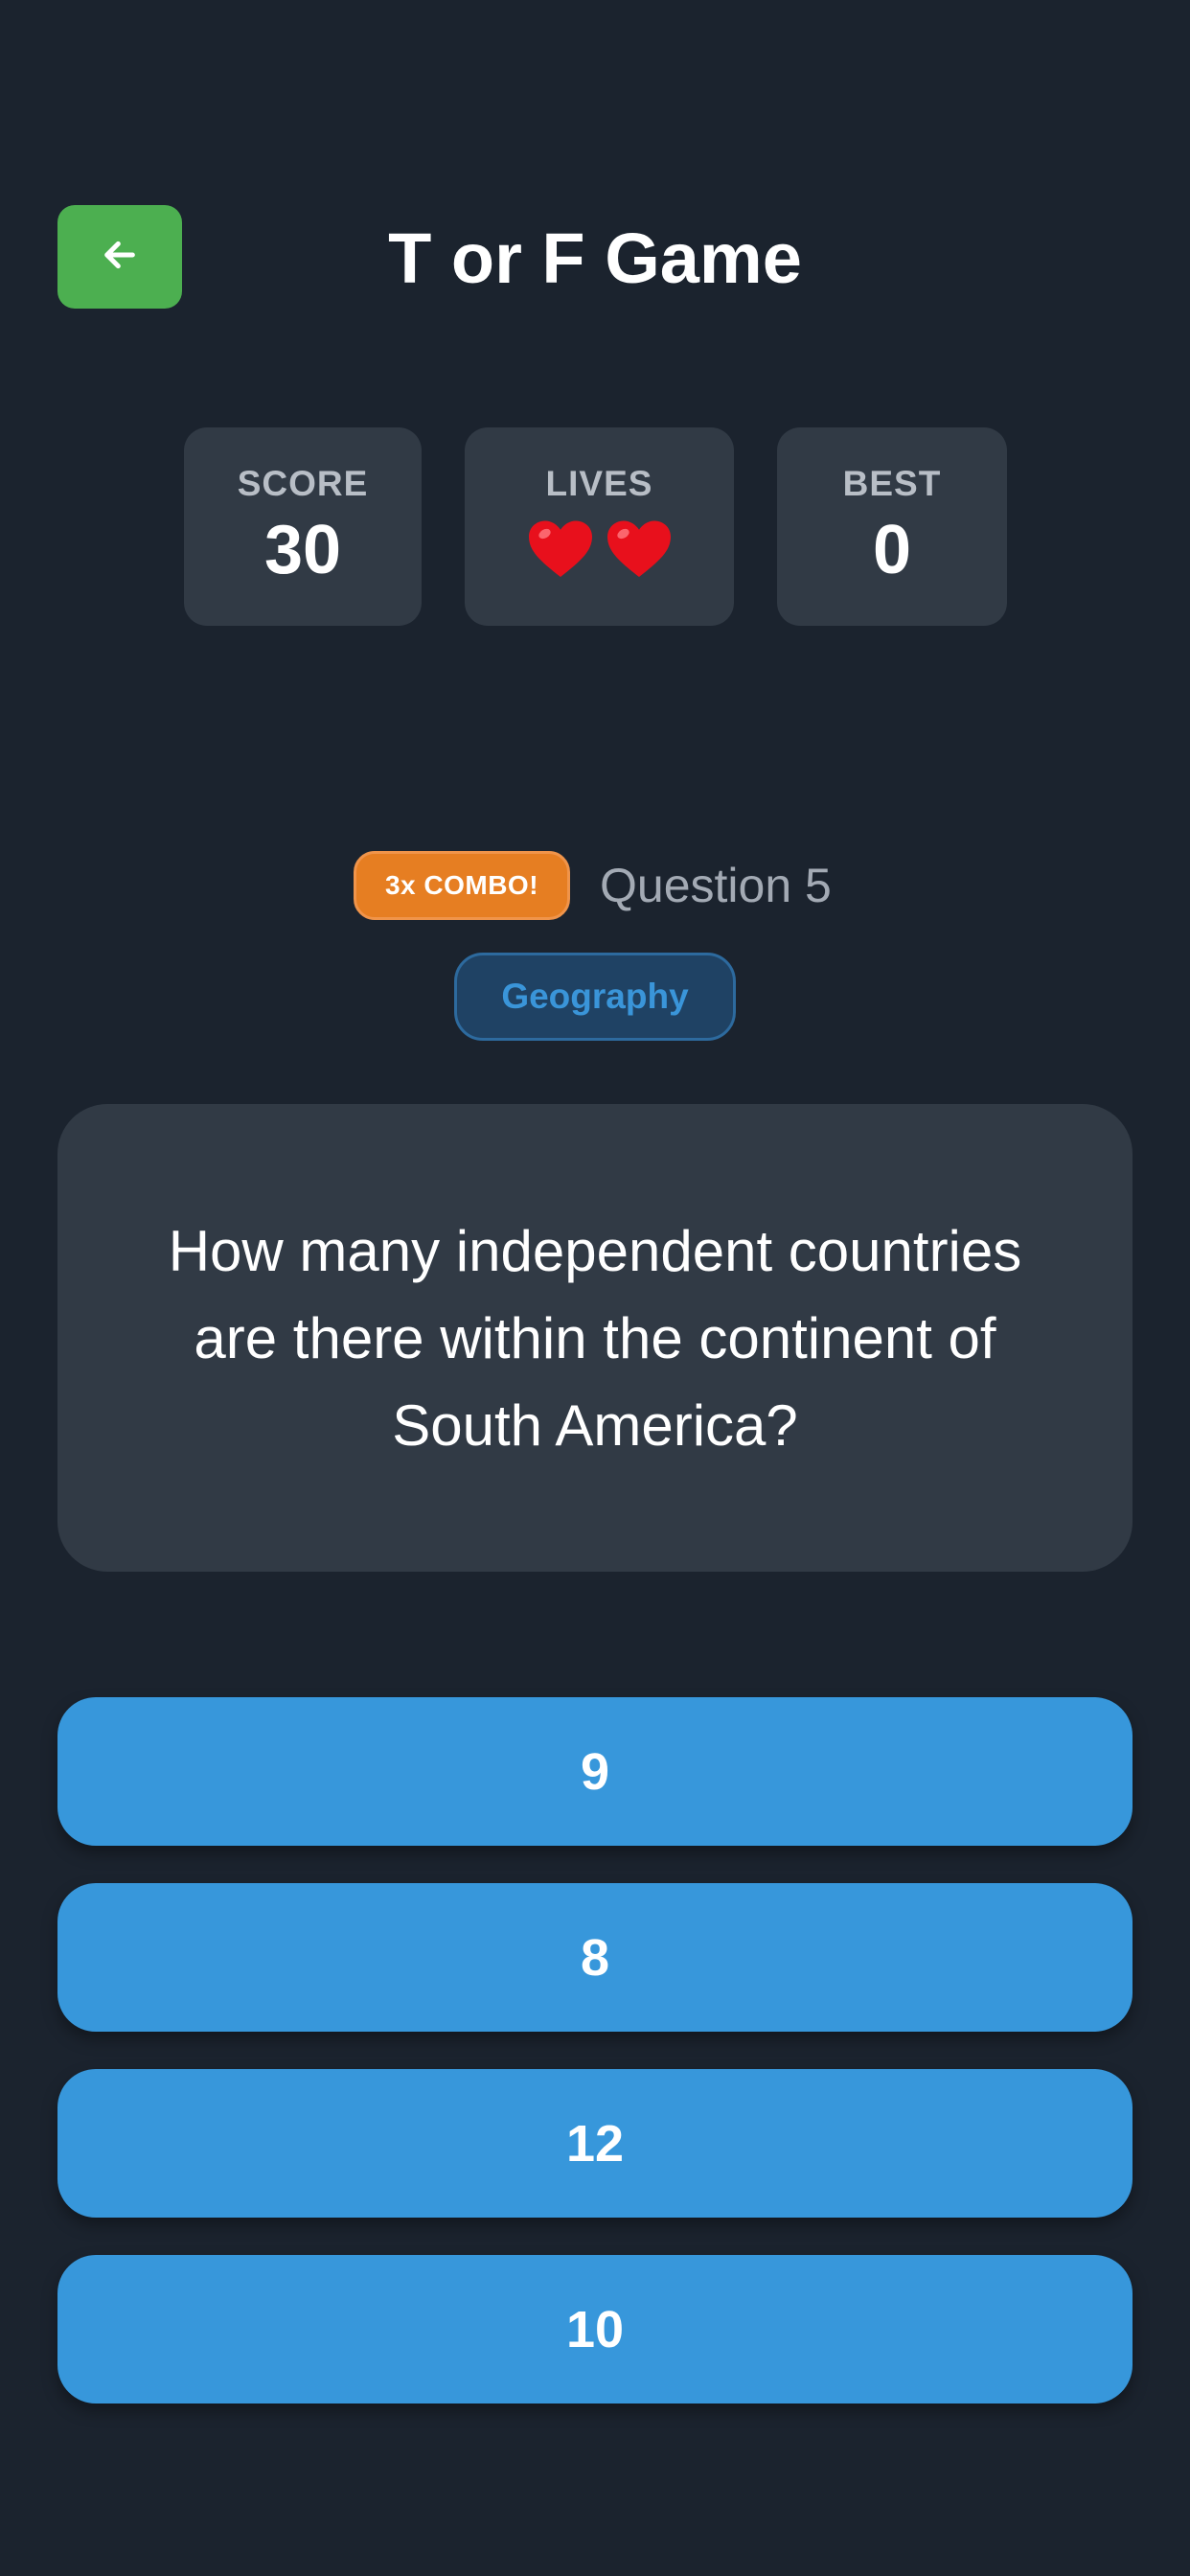  I want to click on score-label: SCORE, so click(303, 483).